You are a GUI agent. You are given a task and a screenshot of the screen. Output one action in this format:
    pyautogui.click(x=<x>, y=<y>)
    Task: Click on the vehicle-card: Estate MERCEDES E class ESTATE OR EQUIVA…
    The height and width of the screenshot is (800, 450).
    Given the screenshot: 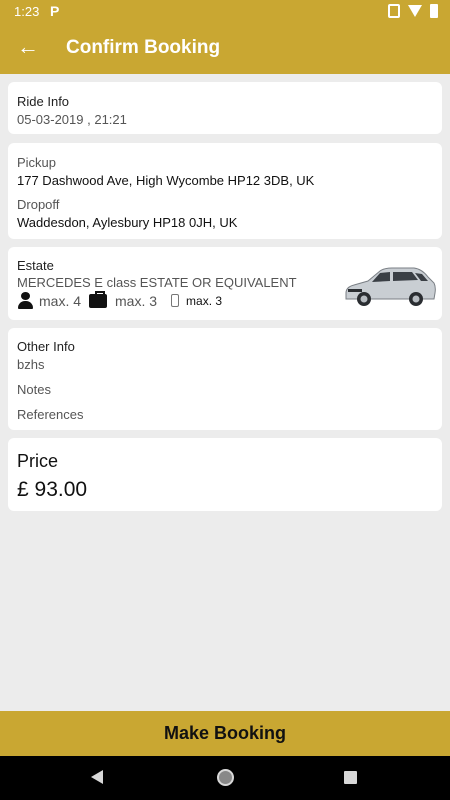 What is the action you would take?
    pyautogui.click(x=225, y=283)
    